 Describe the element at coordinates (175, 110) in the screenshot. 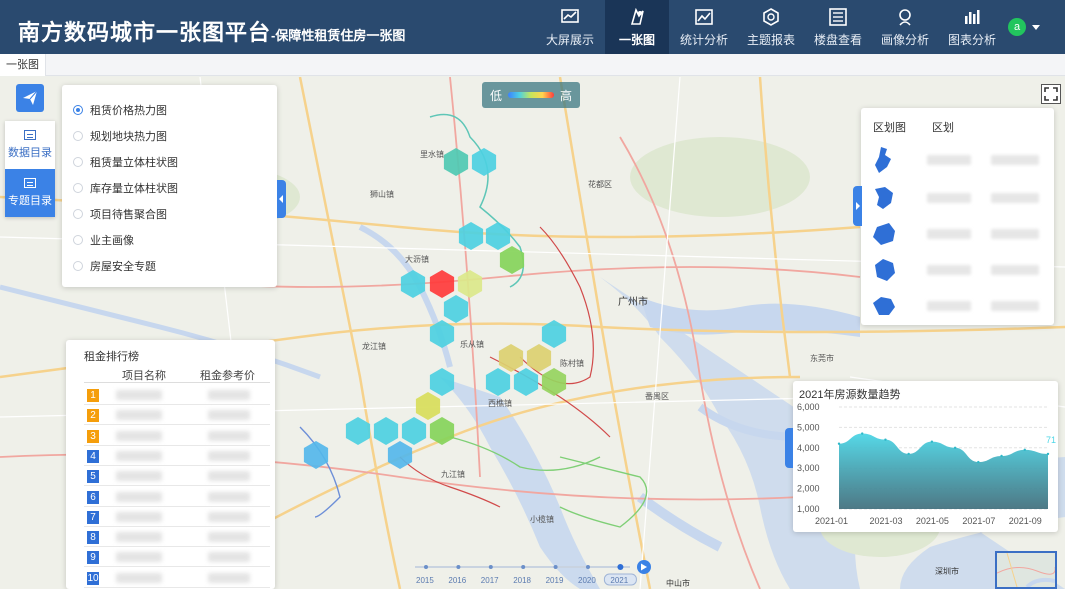

I see `layer-rent-price-heatmap: 租赁价格热力图` at that location.